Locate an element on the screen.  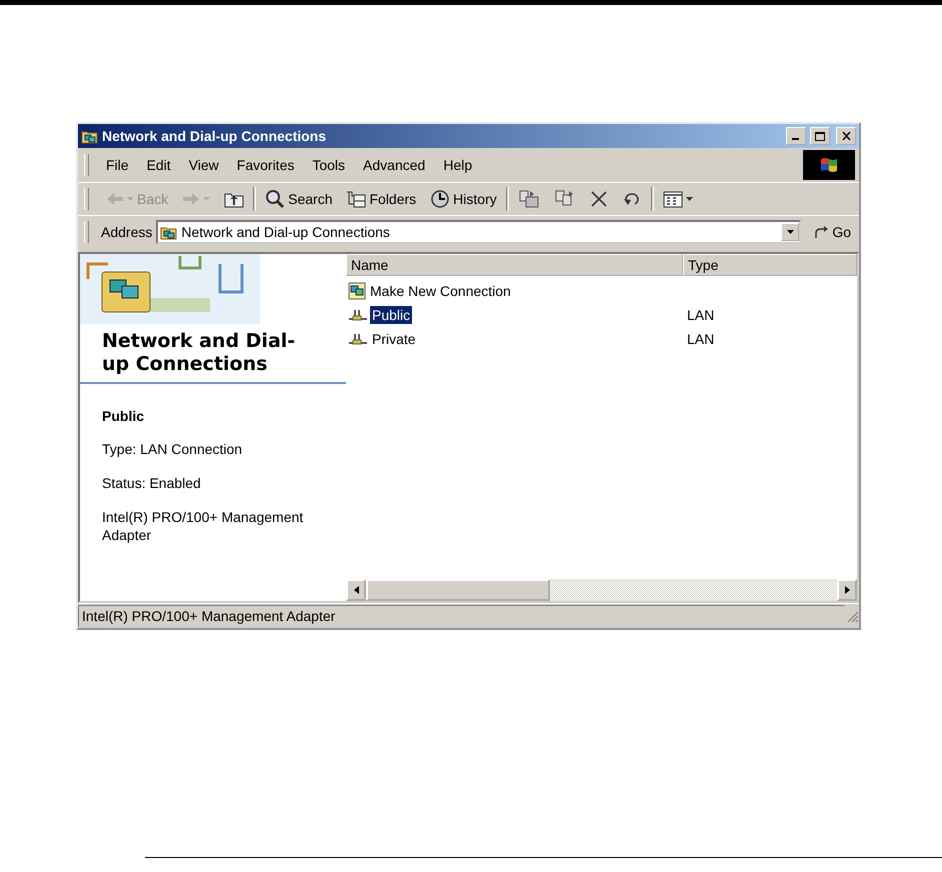
menu-item: Edit is located at coordinates (159, 165).